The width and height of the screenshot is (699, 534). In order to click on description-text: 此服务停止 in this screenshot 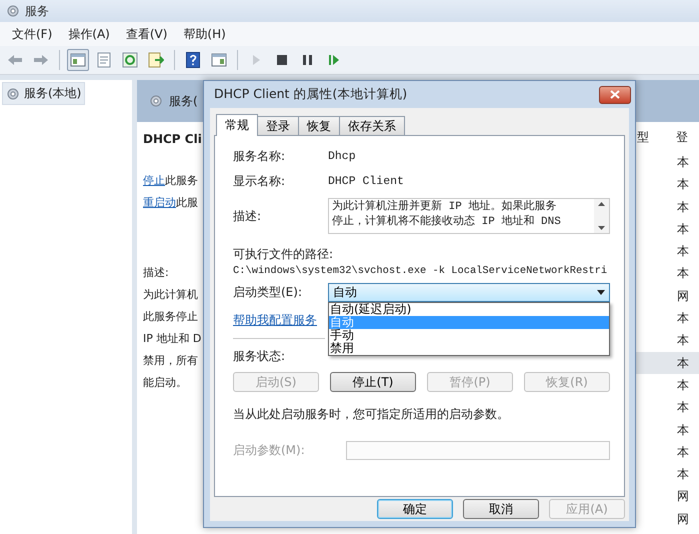, I will do `click(171, 317)`.